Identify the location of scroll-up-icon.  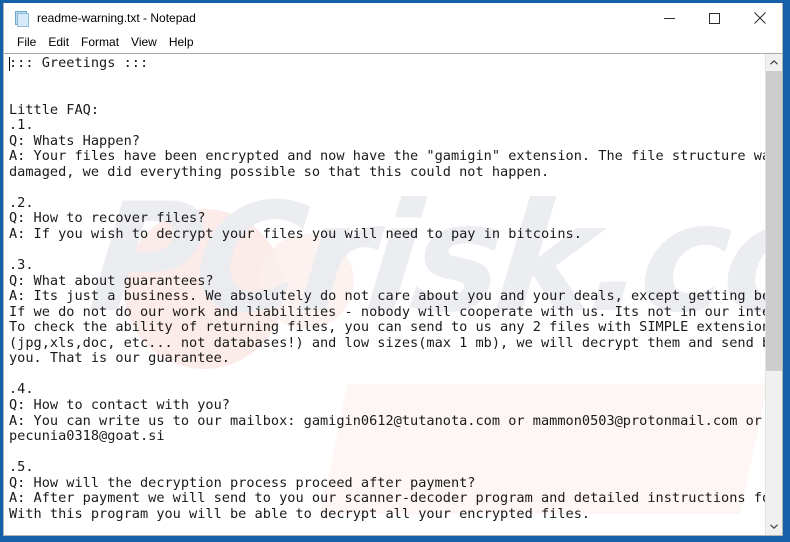
(774, 62).